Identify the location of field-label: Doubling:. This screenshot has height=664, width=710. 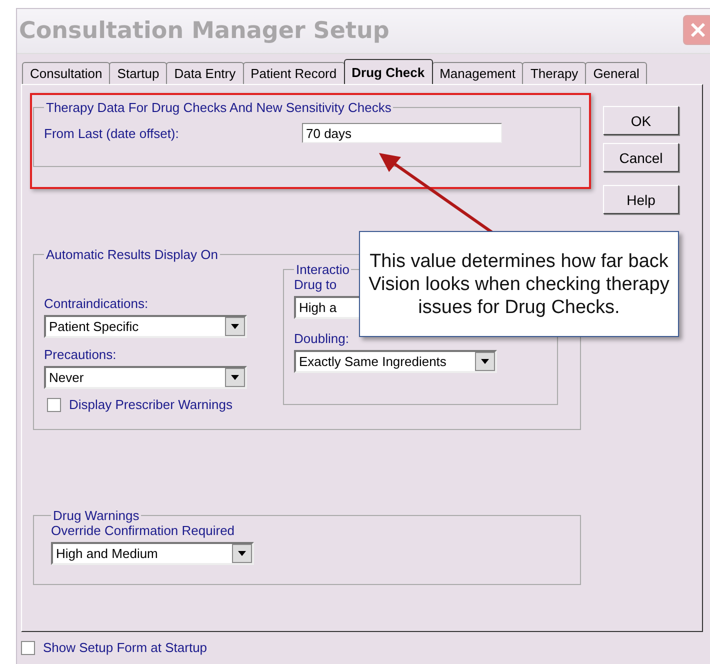
(321, 338).